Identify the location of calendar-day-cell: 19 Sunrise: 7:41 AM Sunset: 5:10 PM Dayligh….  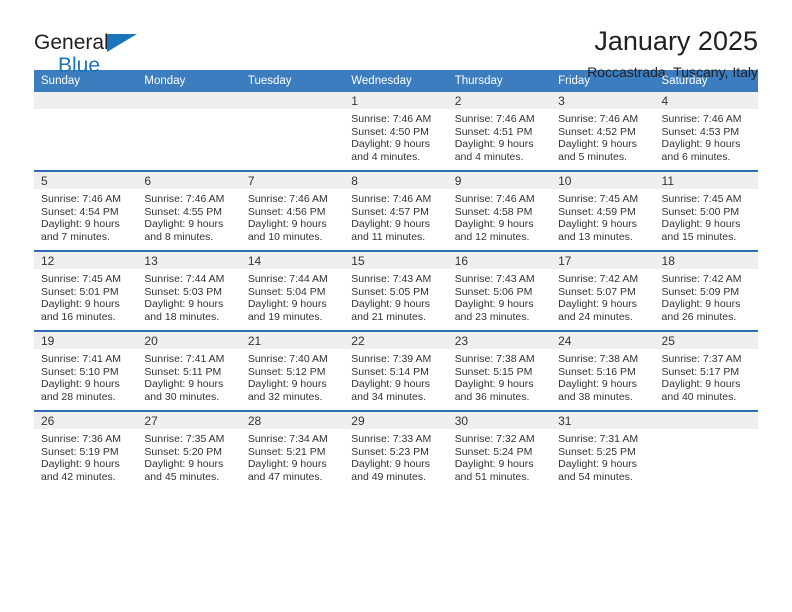
(86, 370).